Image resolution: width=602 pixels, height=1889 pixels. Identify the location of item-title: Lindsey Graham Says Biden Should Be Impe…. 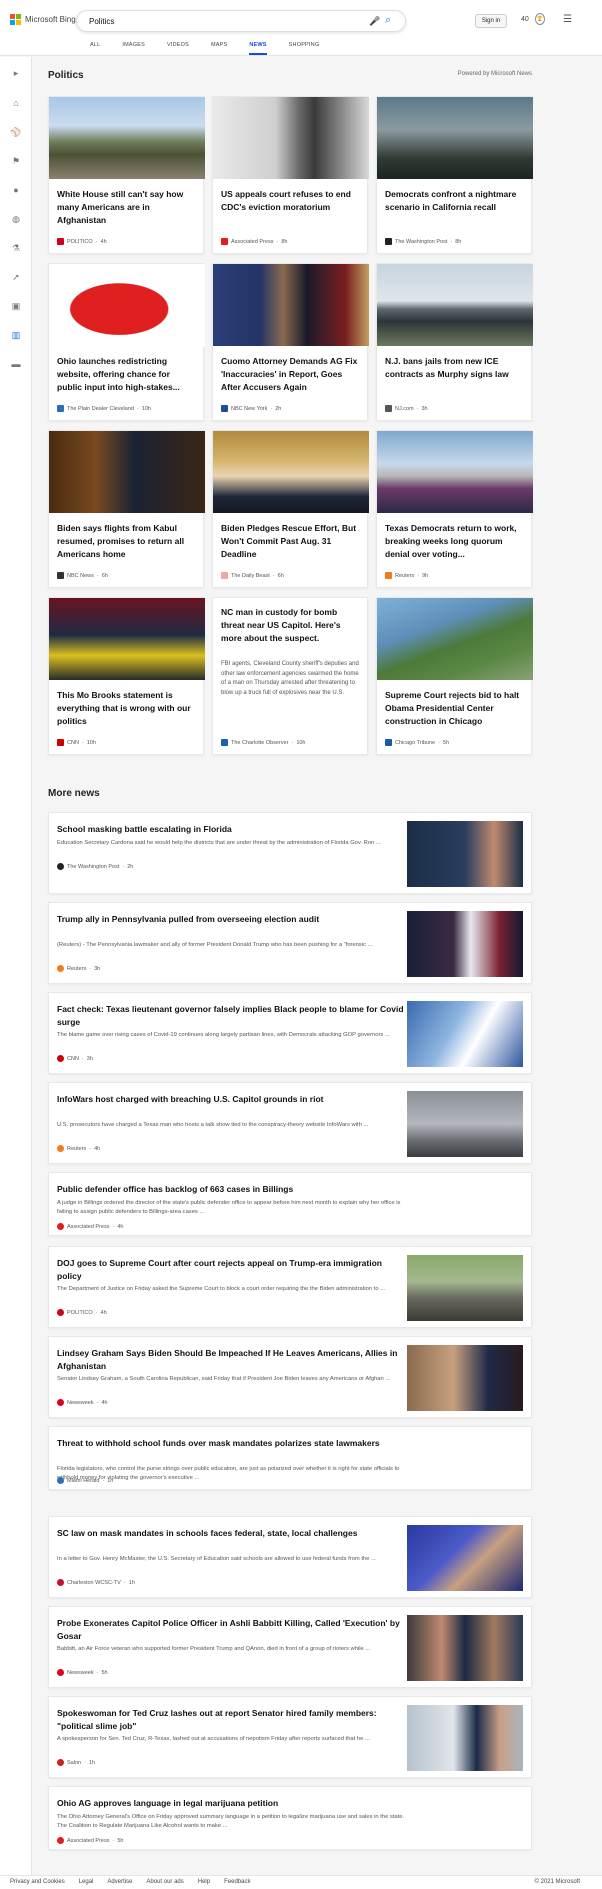
(232, 1360).